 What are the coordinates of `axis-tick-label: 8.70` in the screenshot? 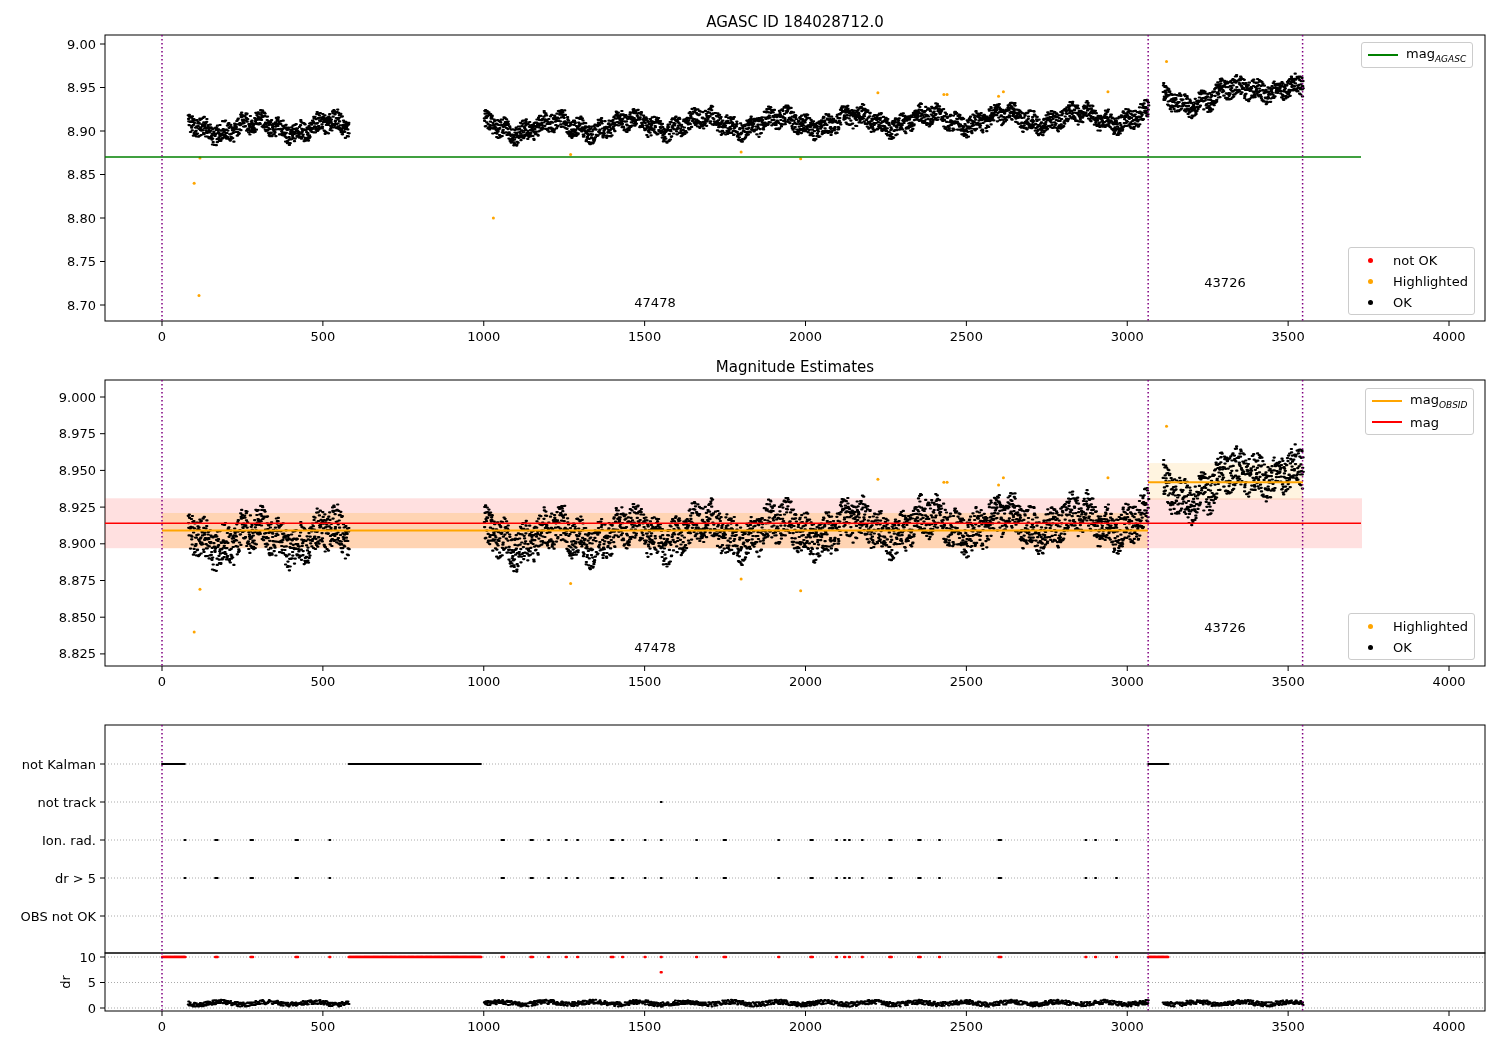 It's located at (81, 305).